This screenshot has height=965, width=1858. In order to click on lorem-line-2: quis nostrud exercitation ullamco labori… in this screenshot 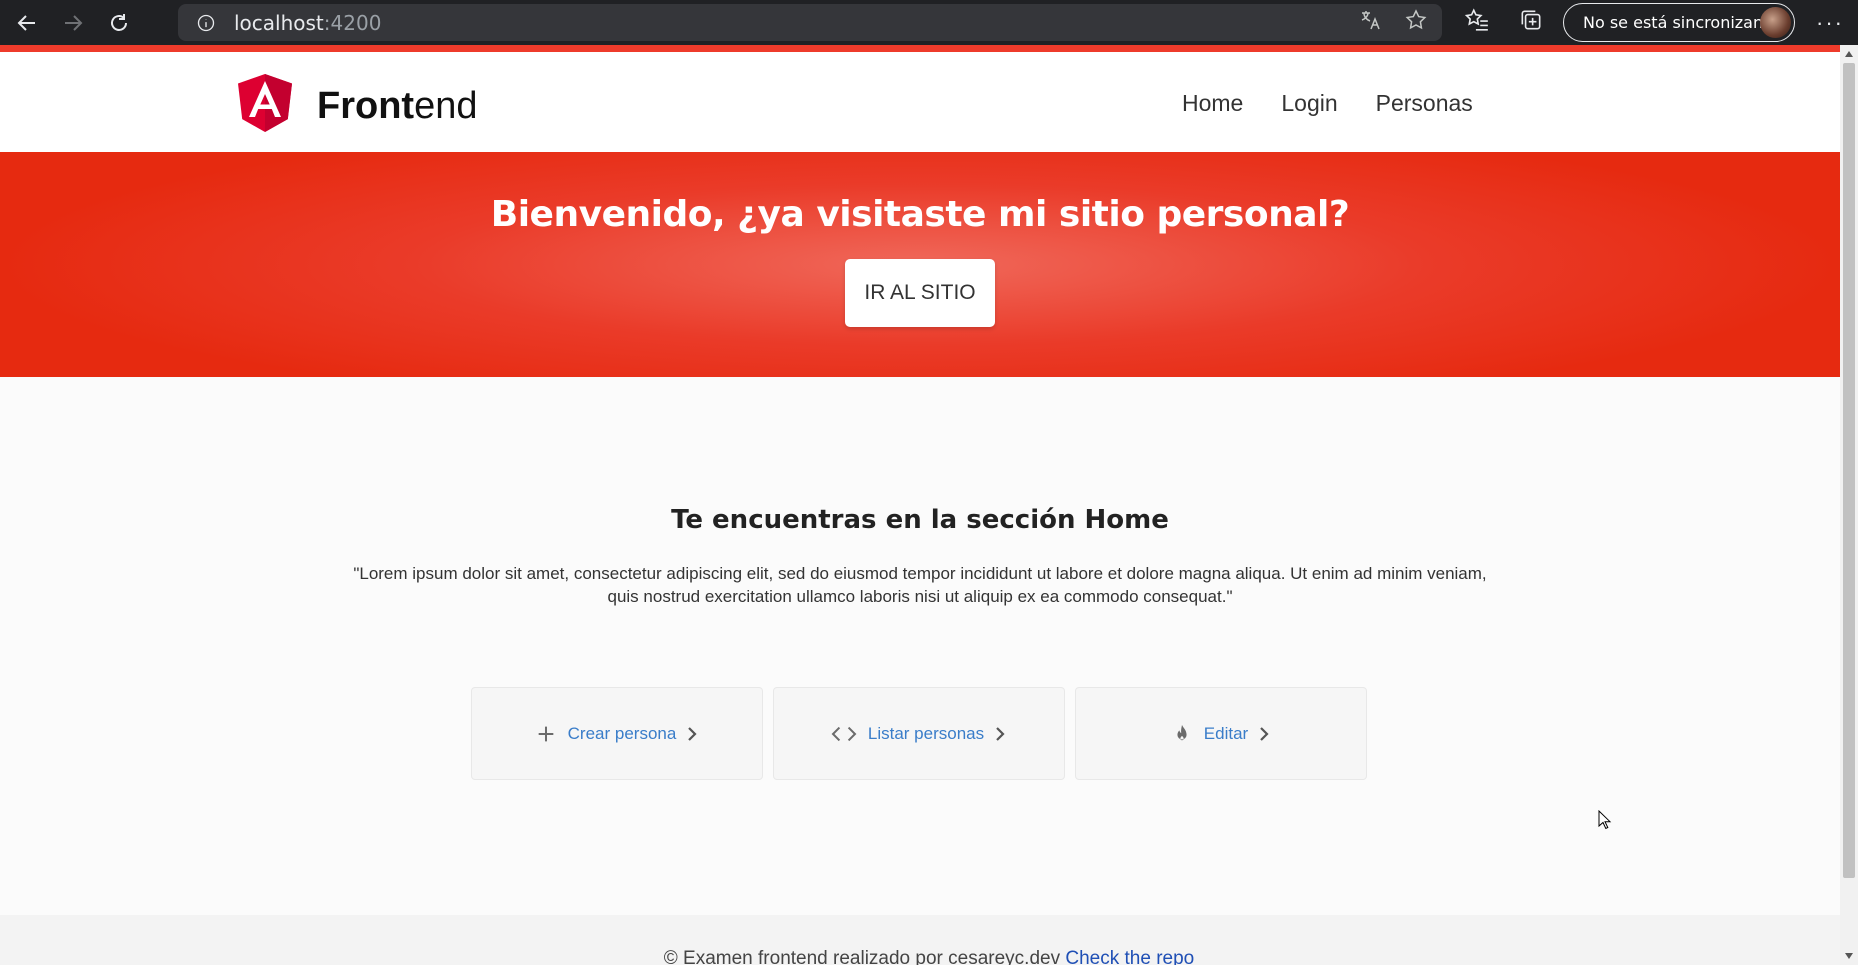, I will do `click(920, 596)`.